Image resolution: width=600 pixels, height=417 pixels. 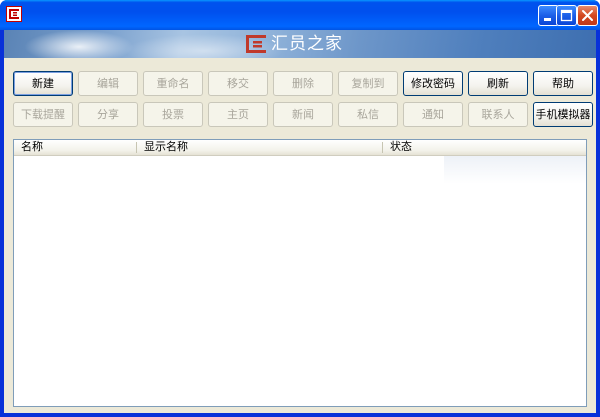 What do you see at coordinates (238, 83) in the screenshot?
I see `transfer-button: 移交` at bounding box center [238, 83].